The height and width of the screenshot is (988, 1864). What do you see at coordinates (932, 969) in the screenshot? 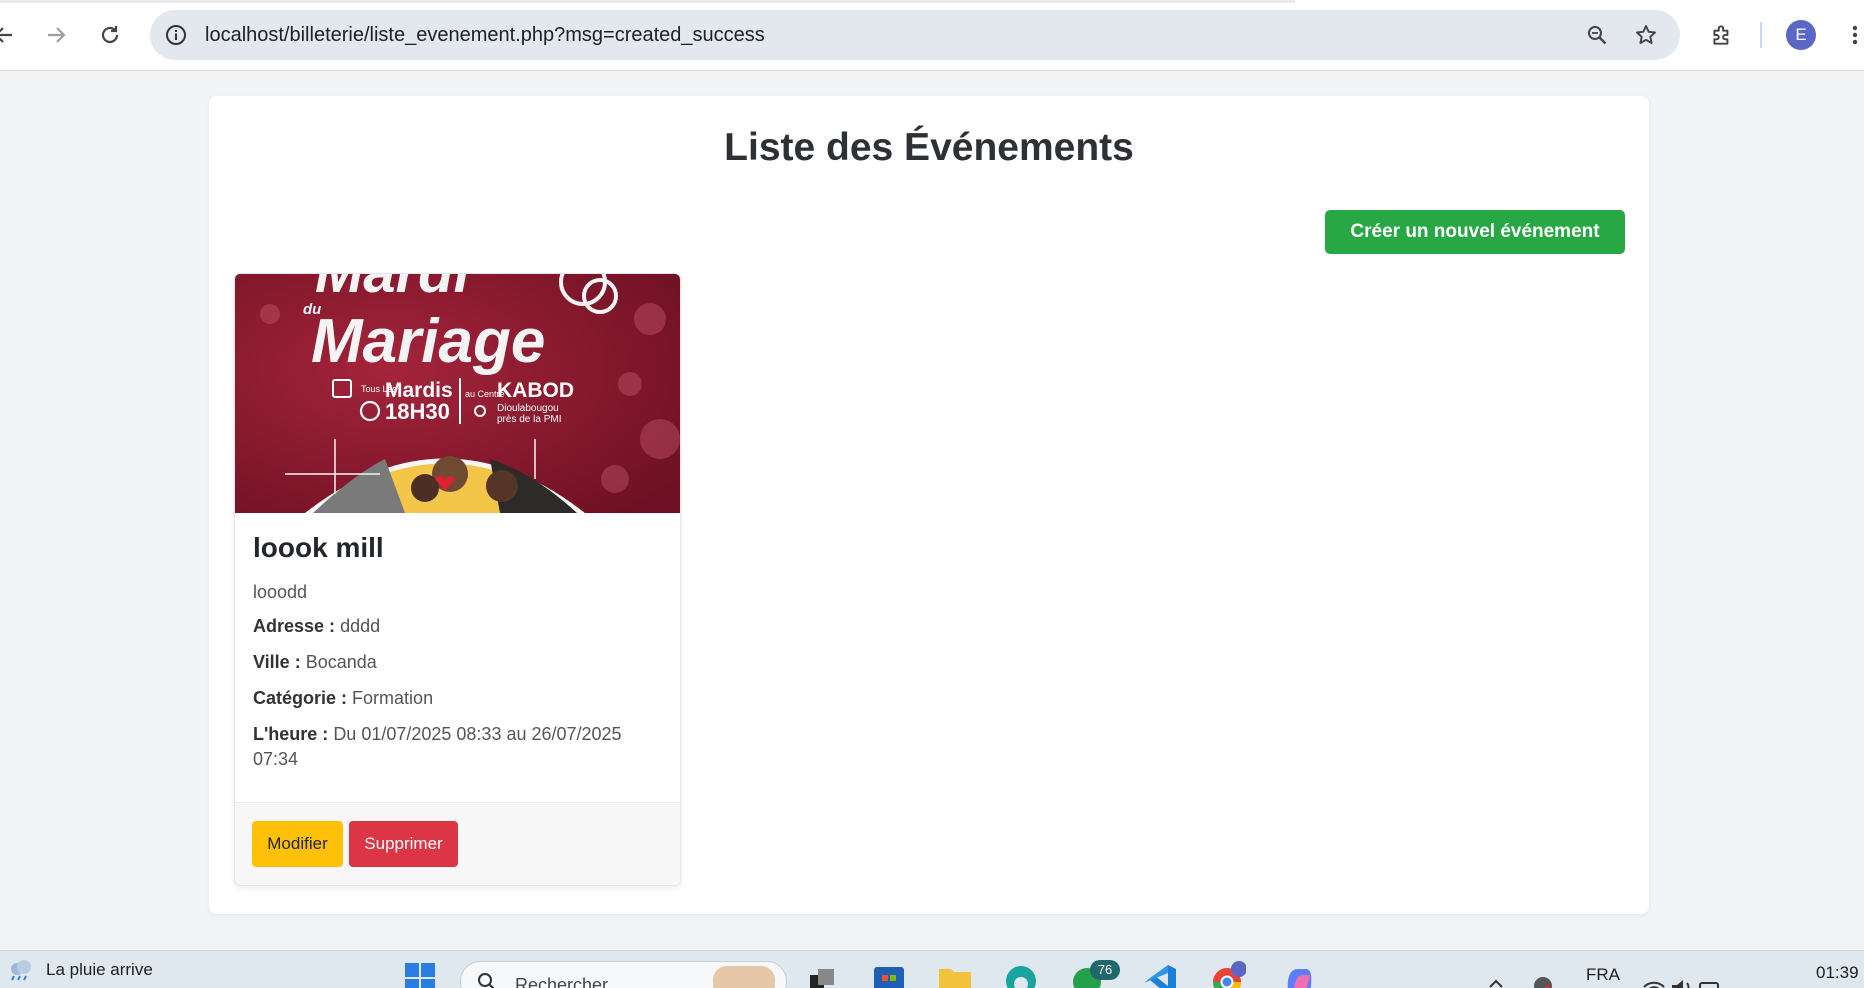
I see `windows-taskbar: La pluie arrive Rechercher 76 FRA 01:39` at bounding box center [932, 969].